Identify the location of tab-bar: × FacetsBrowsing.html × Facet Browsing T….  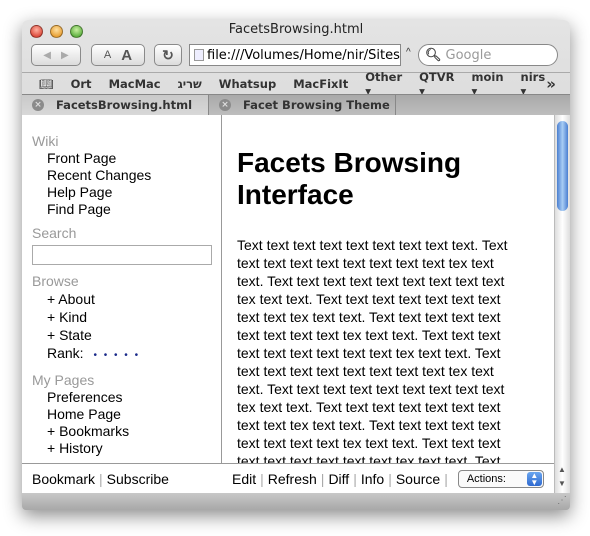
(296, 104).